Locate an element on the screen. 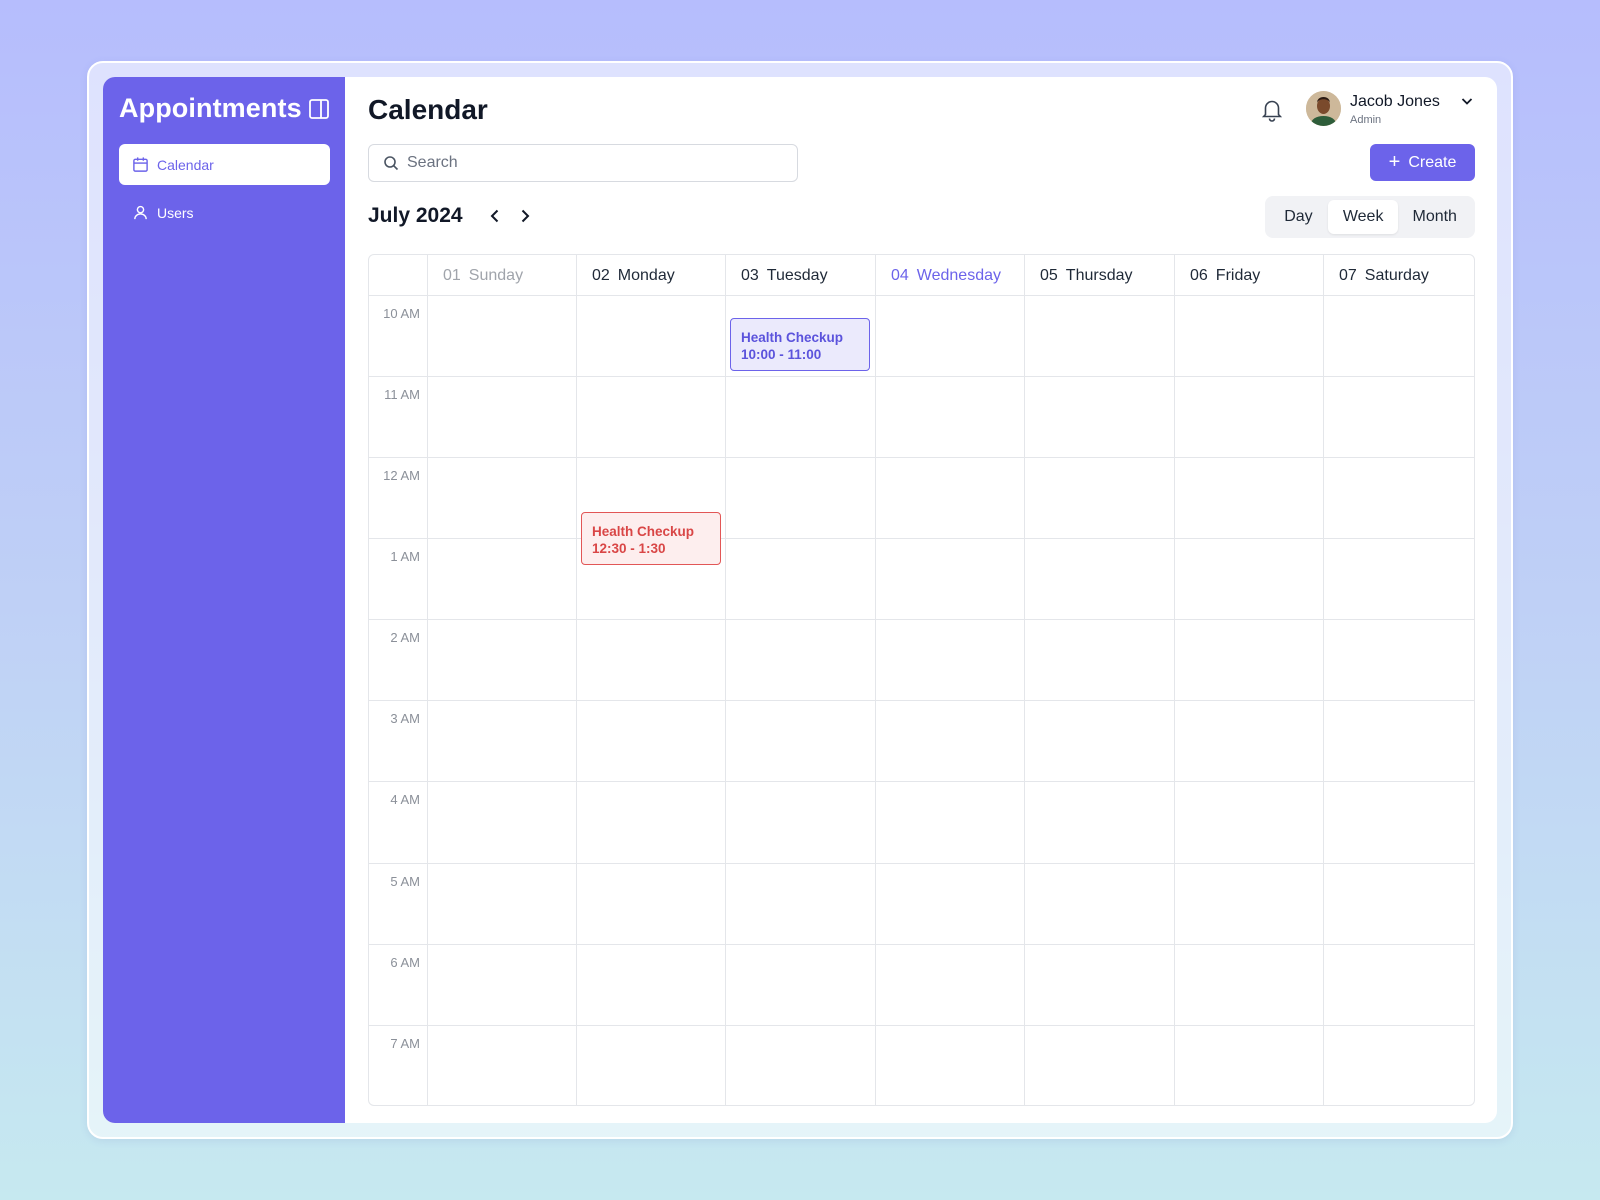 This screenshot has height=1200, width=1600. day-number: 01 is located at coordinates (452, 275).